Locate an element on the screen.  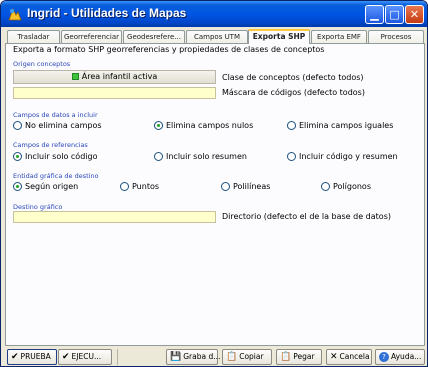
radio-polilineas-label: Polilíneas is located at coordinates (252, 186).